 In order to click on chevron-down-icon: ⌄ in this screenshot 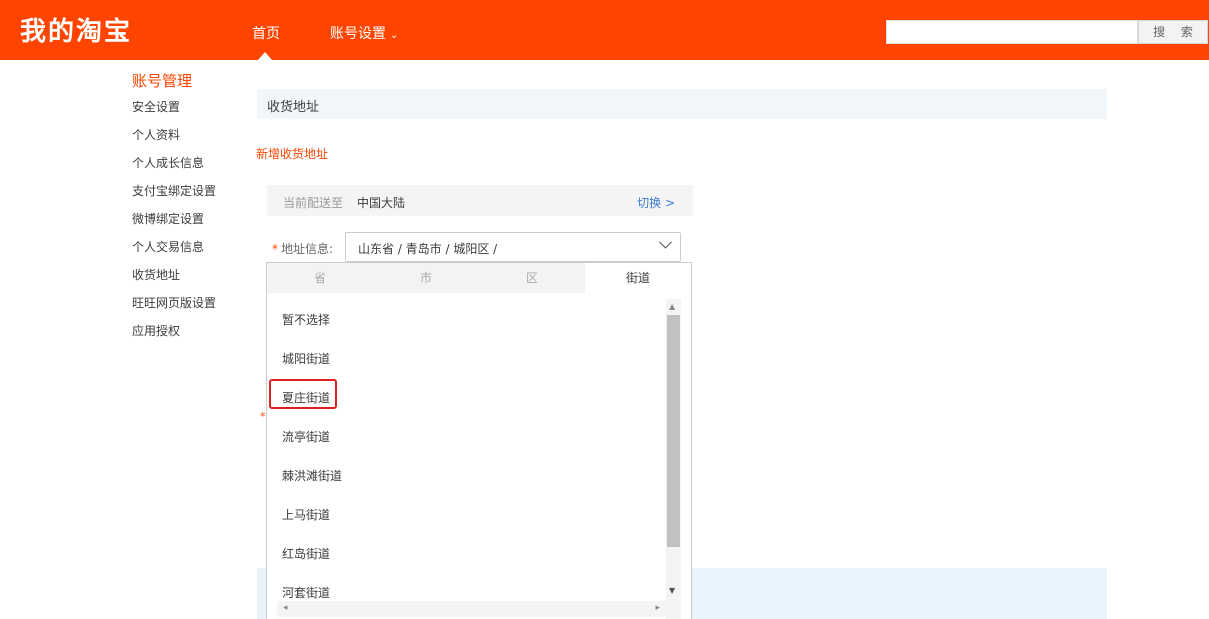, I will do `click(394, 35)`.